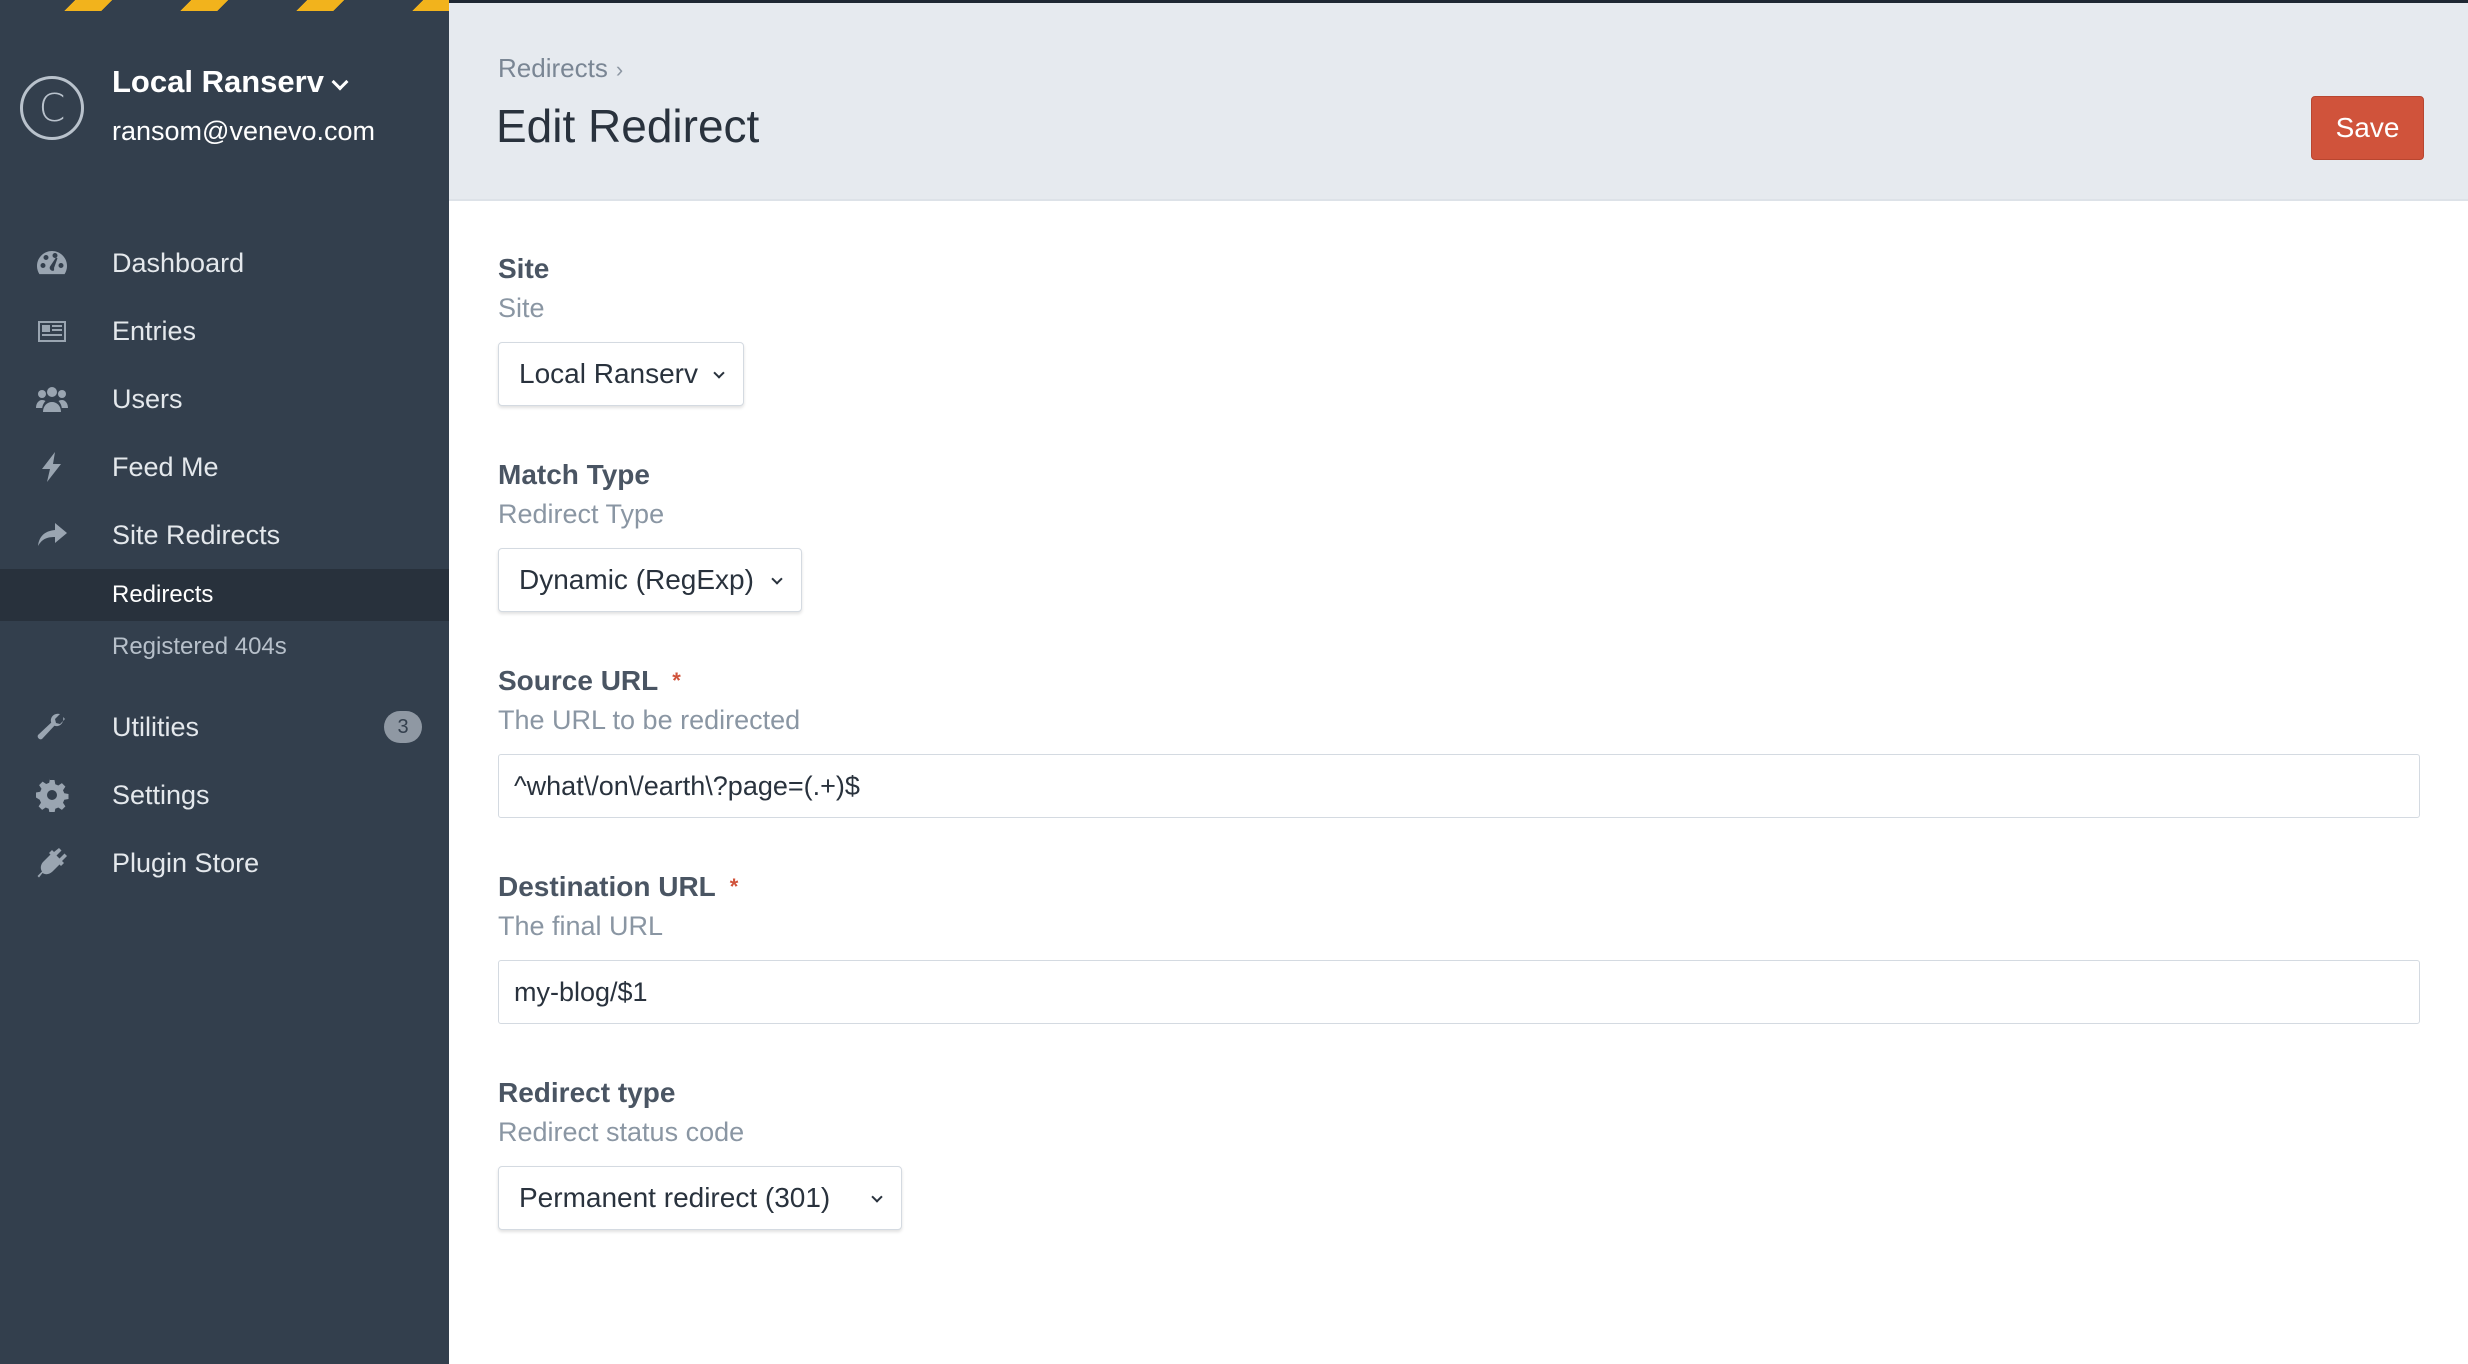 The width and height of the screenshot is (2468, 1364). I want to click on nav-label: Settings, so click(161, 794).